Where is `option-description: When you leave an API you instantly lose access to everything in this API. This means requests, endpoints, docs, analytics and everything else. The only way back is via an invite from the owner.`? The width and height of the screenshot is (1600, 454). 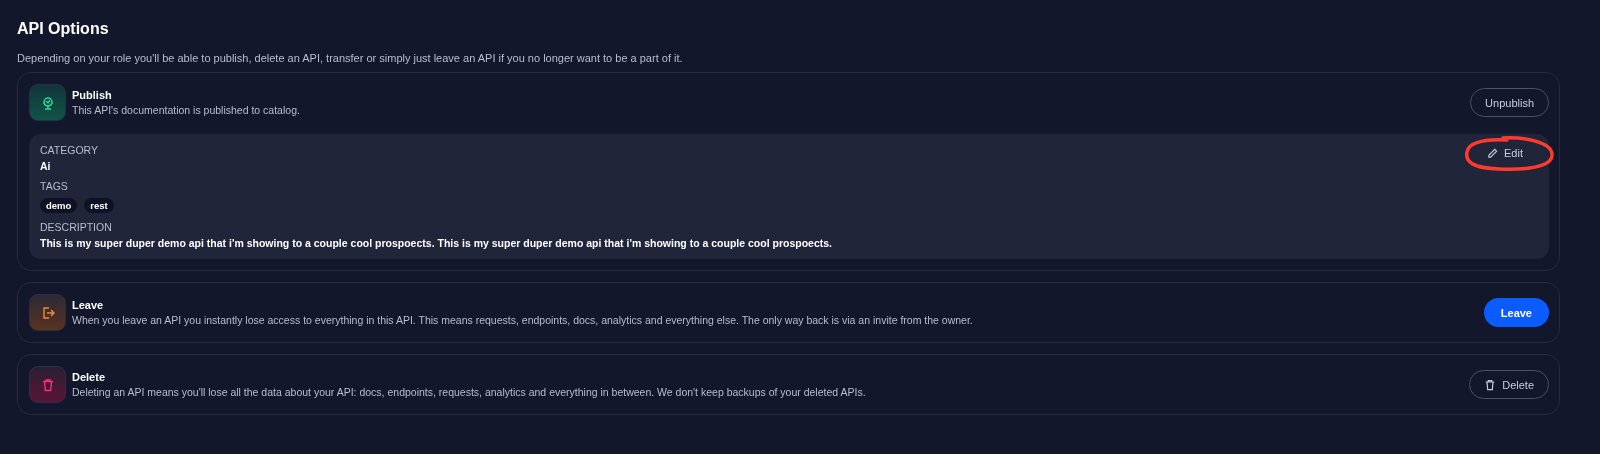
option-description: When you leave an API you instantly lose access to everything in this API. This means requests, endpoints, docs, analytics and everything else. The only way back is via an invite from the owner. is located at coordinates (523, 320).